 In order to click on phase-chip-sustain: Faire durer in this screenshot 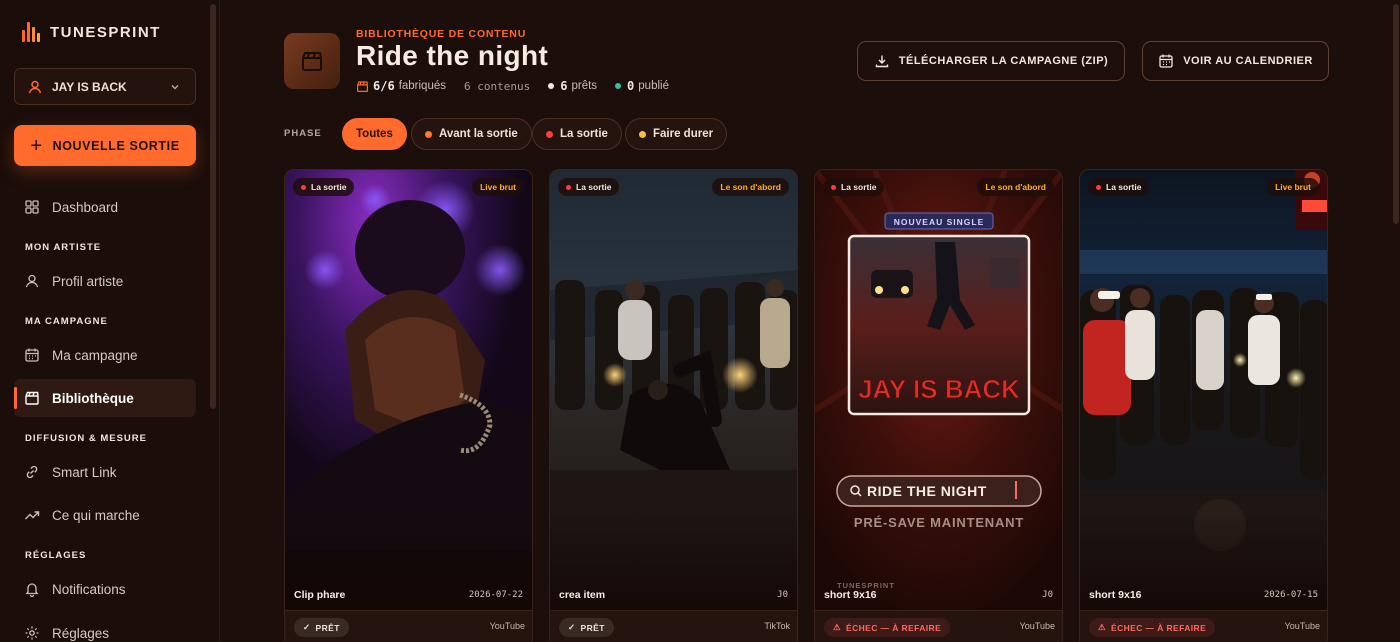, I will do `click(676, 134)`.